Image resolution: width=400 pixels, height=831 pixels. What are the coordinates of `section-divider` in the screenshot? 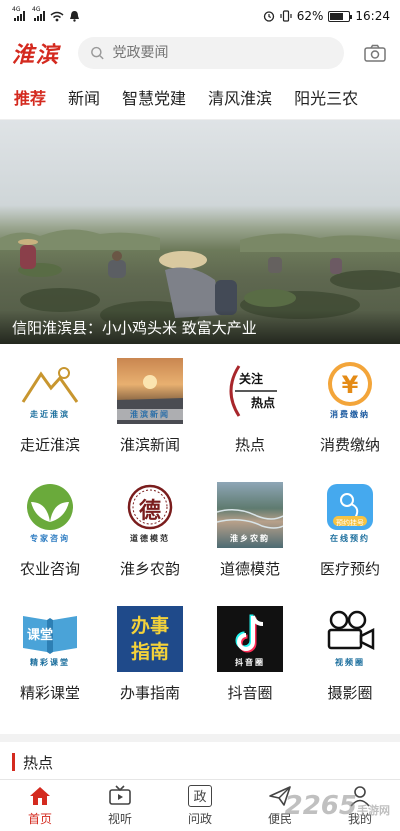 It's located at (200, 738).